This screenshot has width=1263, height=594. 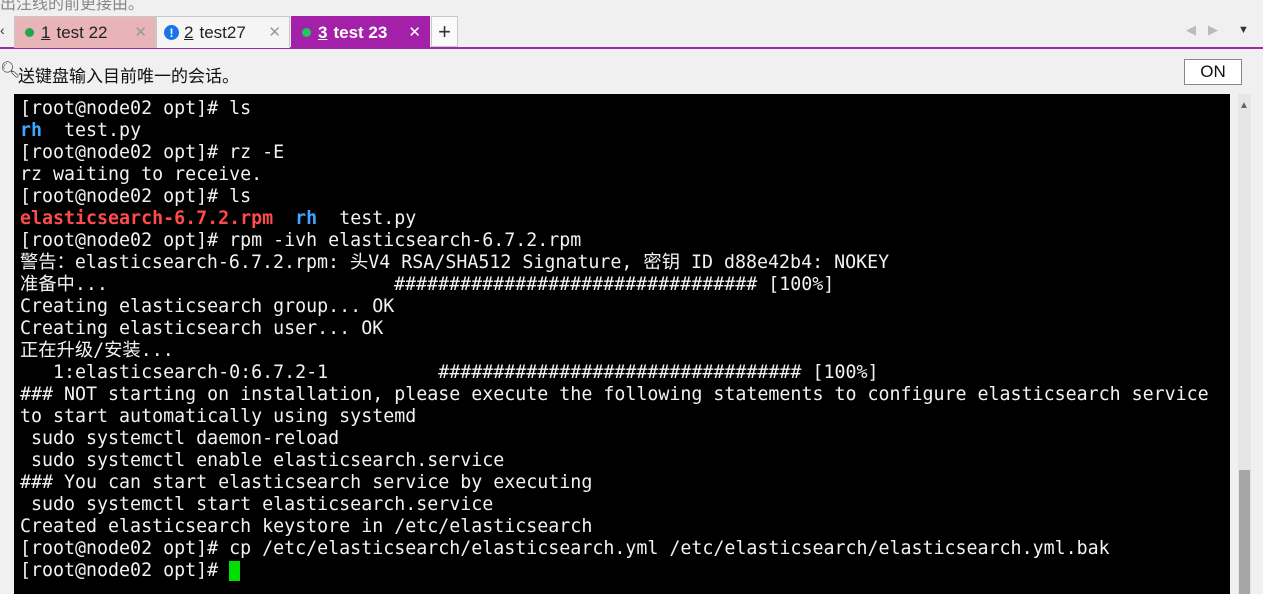 I want to click on terminal-text: [root@node02 opt]# rz -E, so click(x=152, y=152).